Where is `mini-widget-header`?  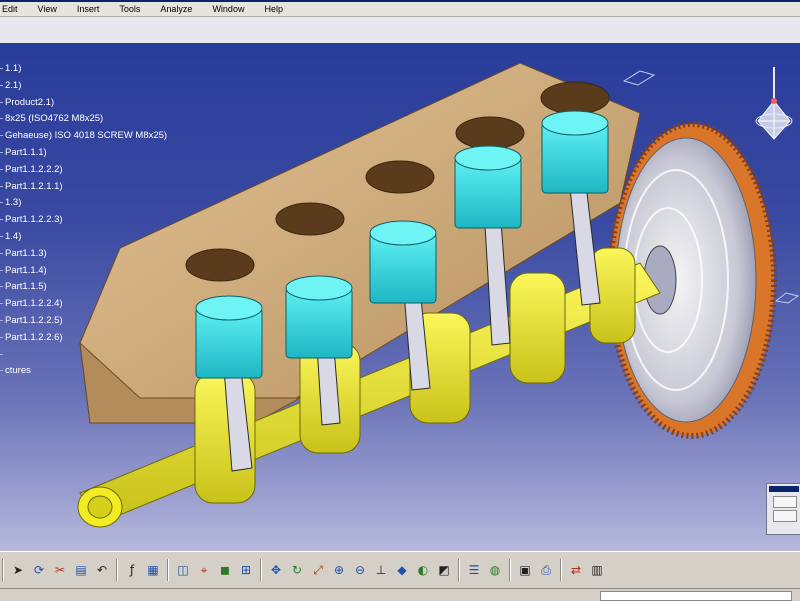
mini-widget-header is located at coordinates (784, 489).